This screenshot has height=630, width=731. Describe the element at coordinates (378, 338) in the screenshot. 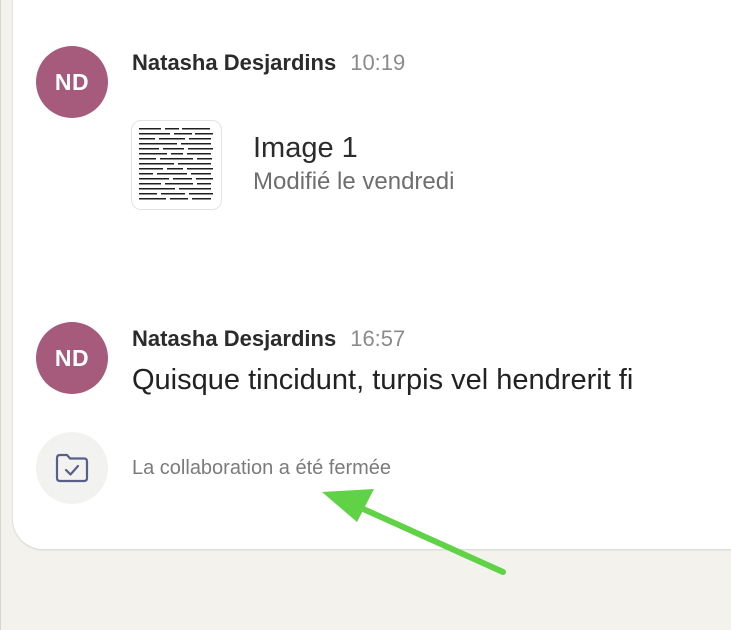

I see `message-time: 16:57` at that location.